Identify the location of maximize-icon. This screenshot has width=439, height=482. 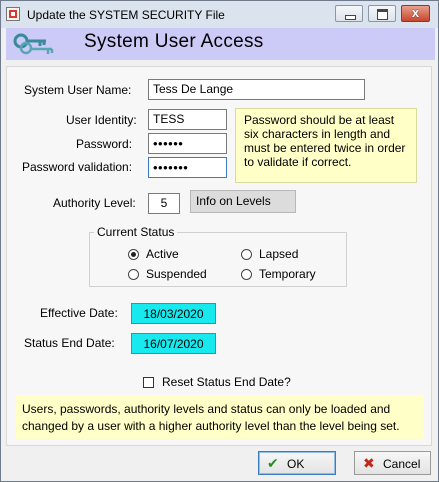
(382, 14).